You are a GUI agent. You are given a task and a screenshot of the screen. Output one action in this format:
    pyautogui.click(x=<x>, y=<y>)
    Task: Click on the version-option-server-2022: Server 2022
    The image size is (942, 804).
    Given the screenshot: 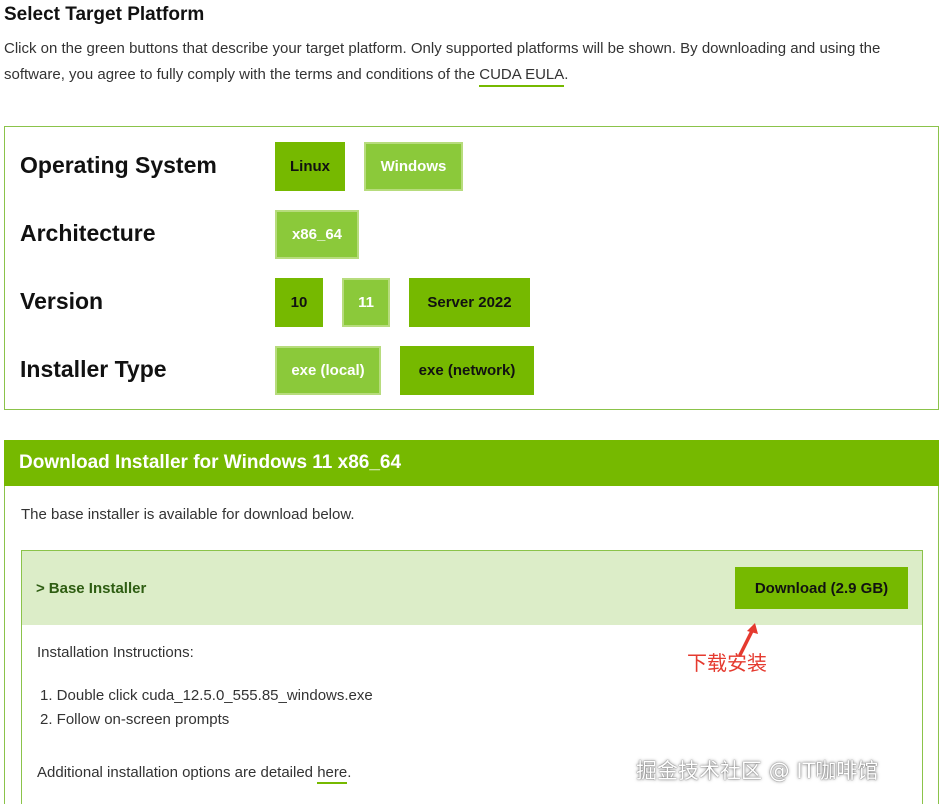 What is the action you would take?
    pyautogui.click(x=469, y=302)
    